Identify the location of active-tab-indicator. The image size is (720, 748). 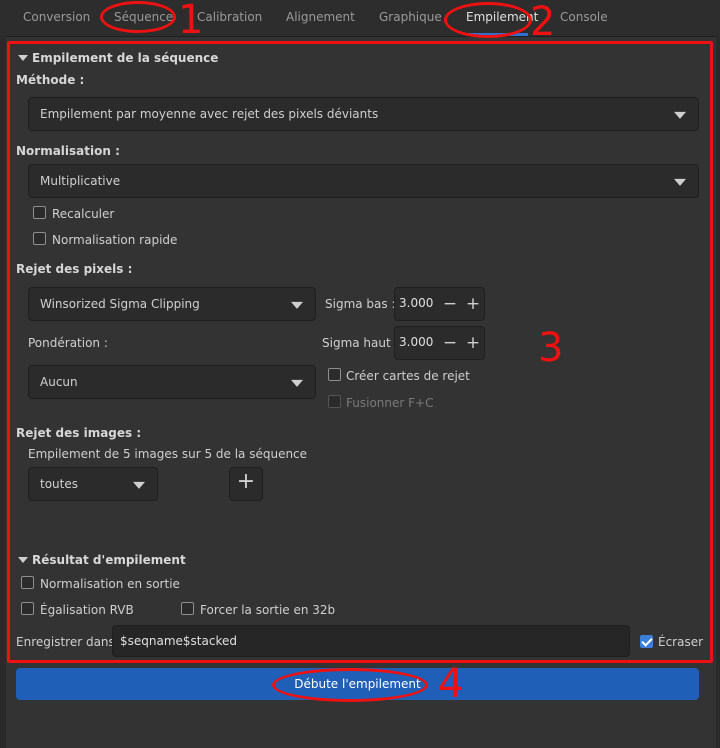
(497, 34).